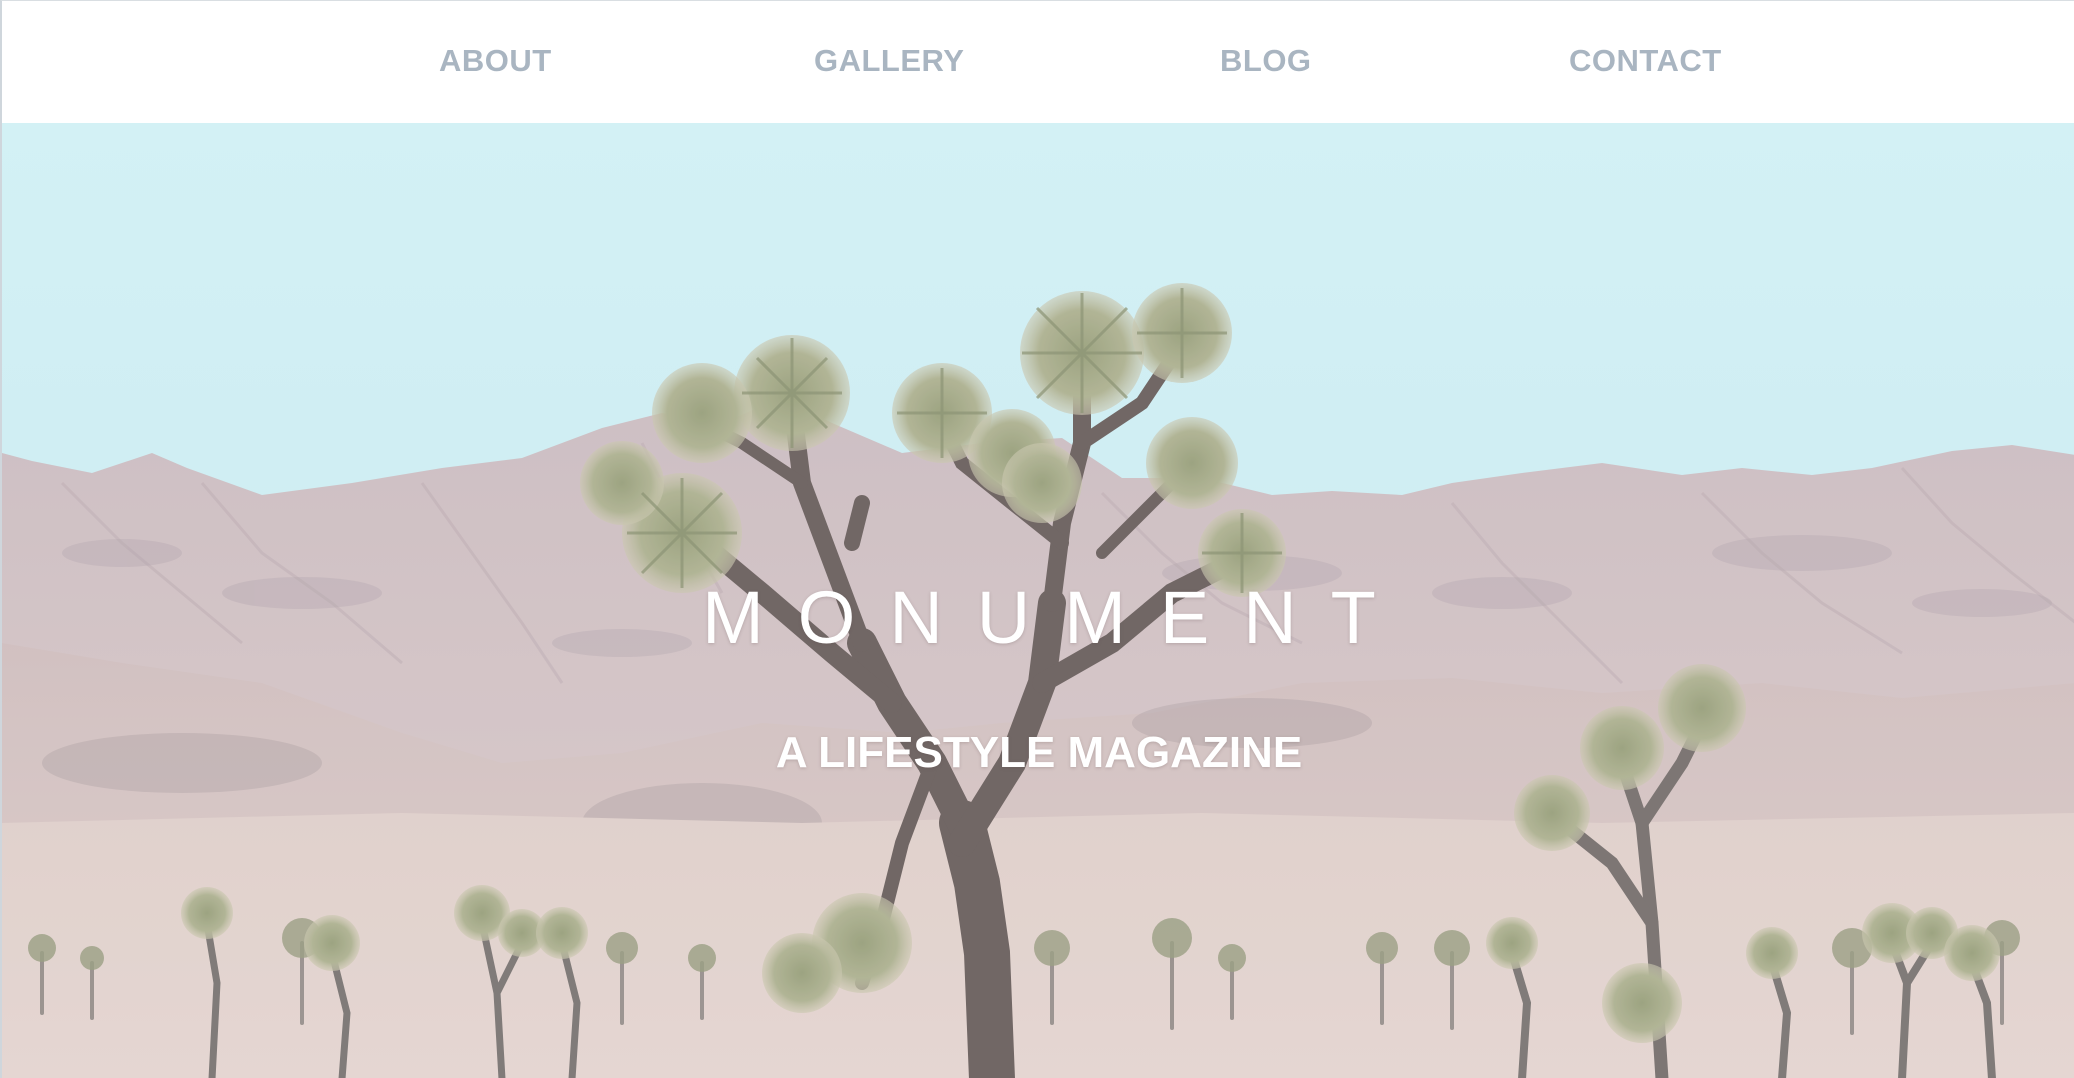 The width and height of the screenshot is (2074, 1078). I want to click on nav-link-about: ABOUT, so click(495, 61).